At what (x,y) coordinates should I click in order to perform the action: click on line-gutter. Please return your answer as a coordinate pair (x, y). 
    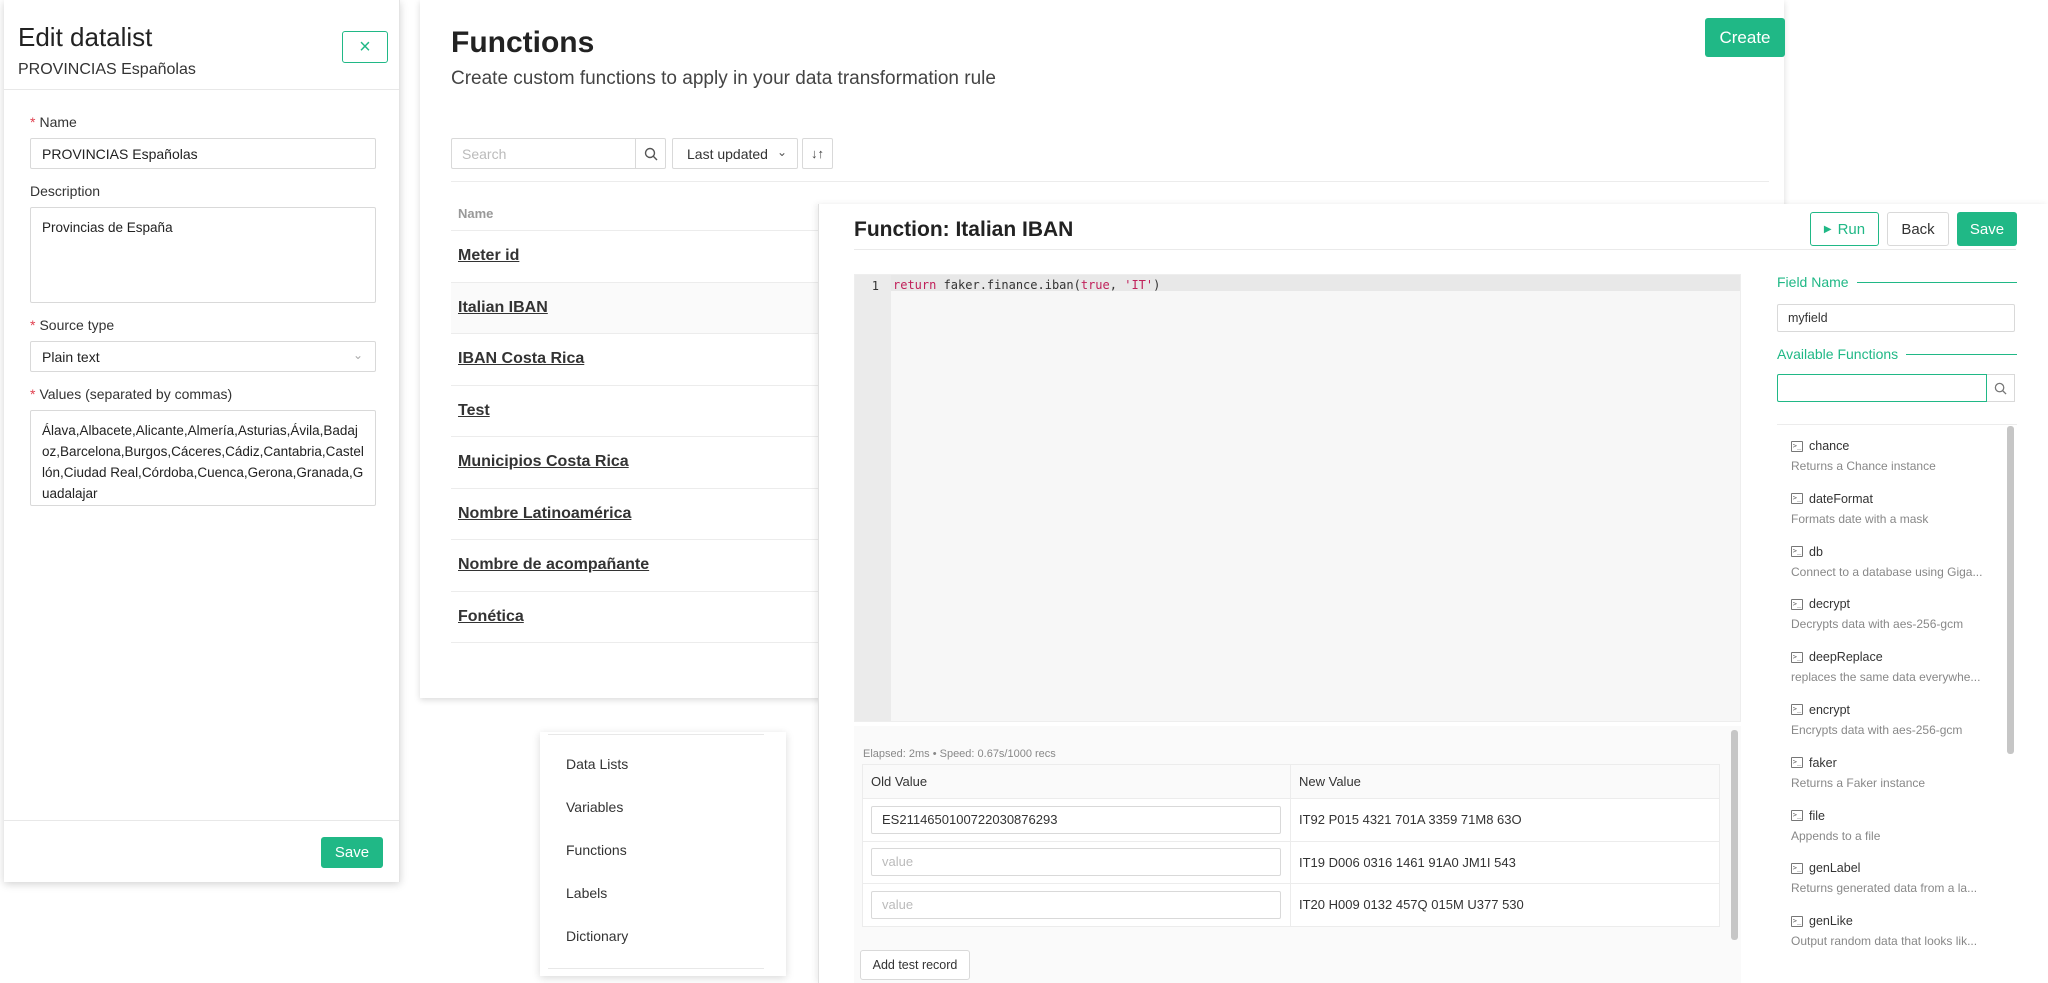
    Looking at the image, I should click on (873, 498).